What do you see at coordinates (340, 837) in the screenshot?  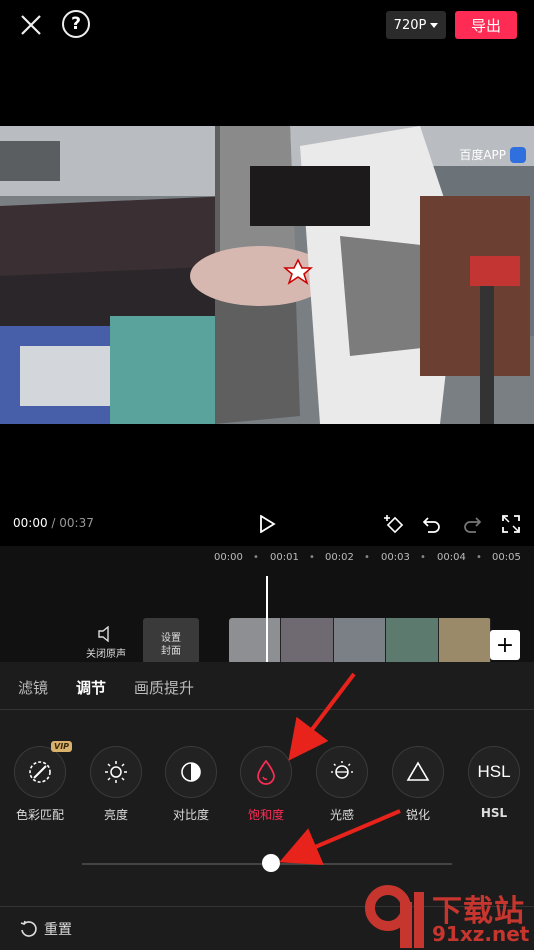 I see `arrow-to-slider` at bounding box center [340, 837].